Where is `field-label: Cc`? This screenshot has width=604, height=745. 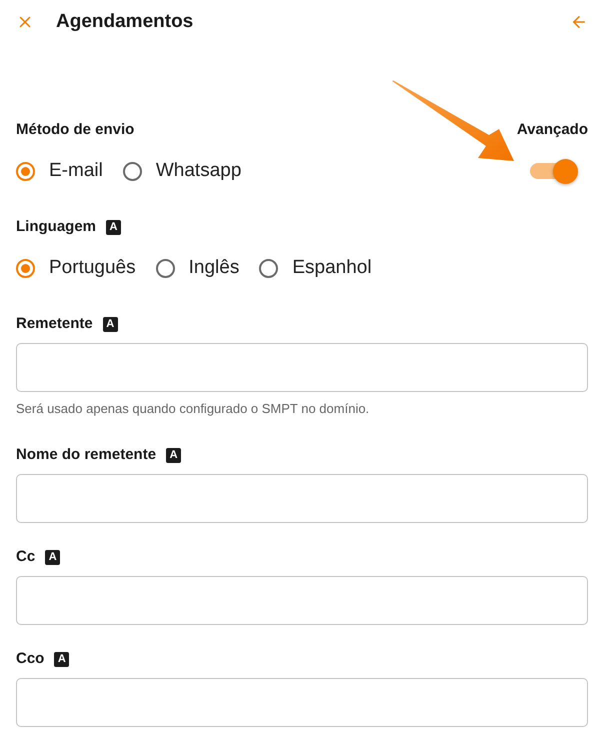
field-label: Cc is located at coordinates (26, 557).